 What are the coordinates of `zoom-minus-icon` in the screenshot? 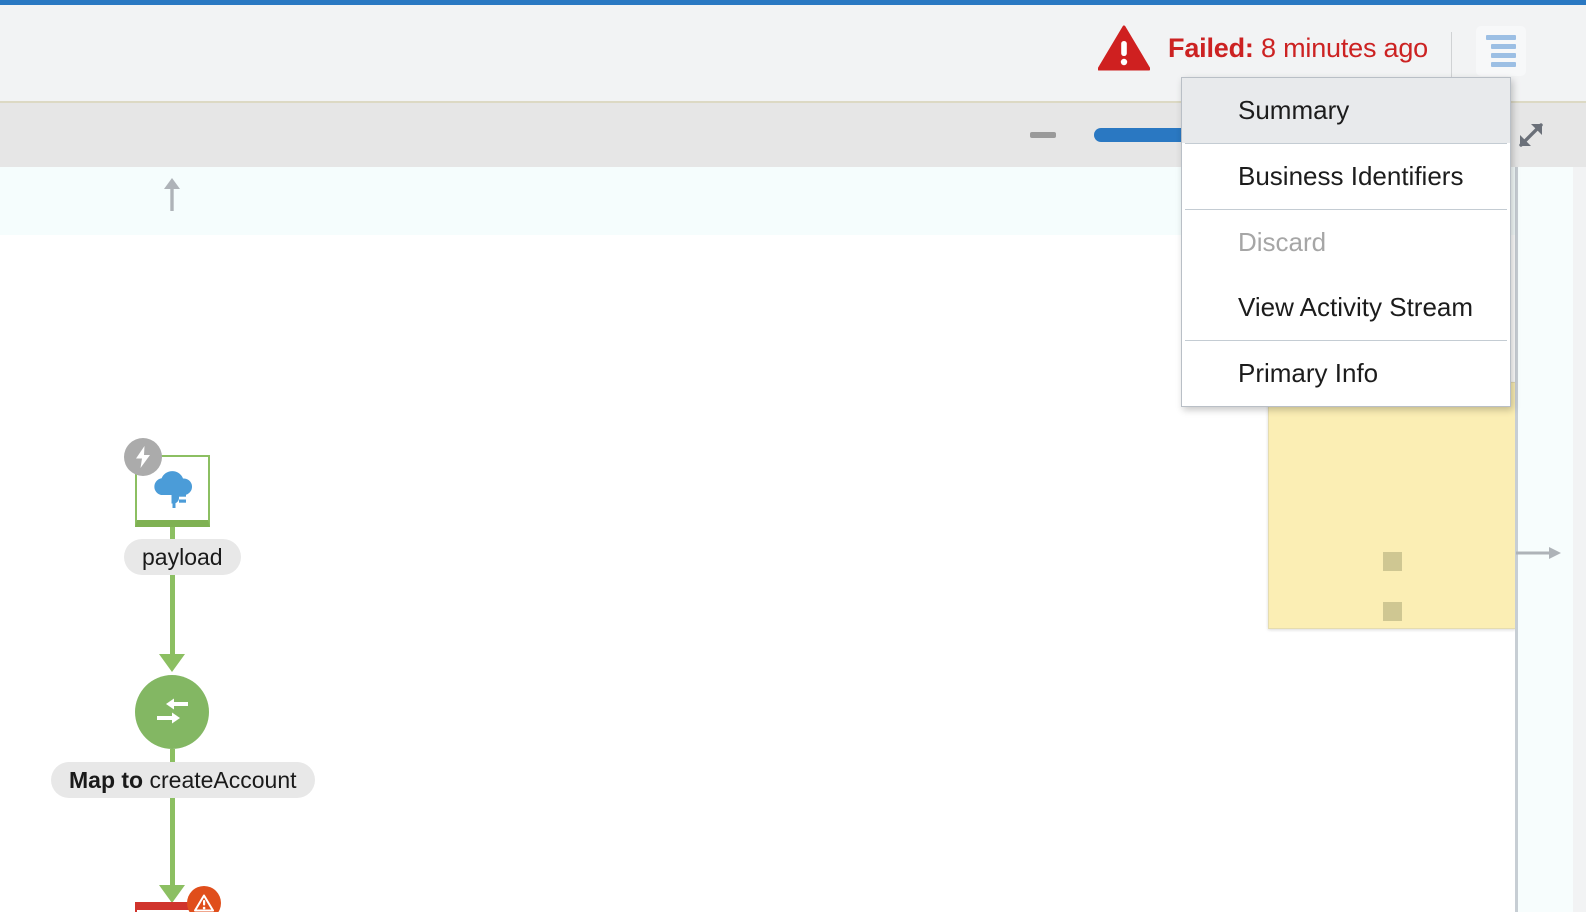 It's located at (1043, 135).